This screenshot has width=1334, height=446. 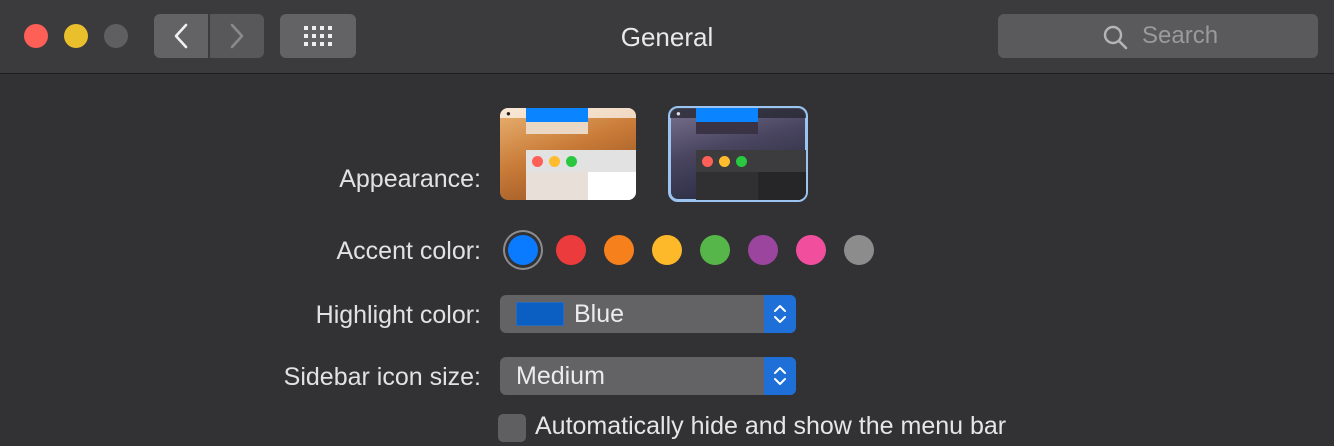 I want to click on chevron-right-icon, so click(x=237, y=36).